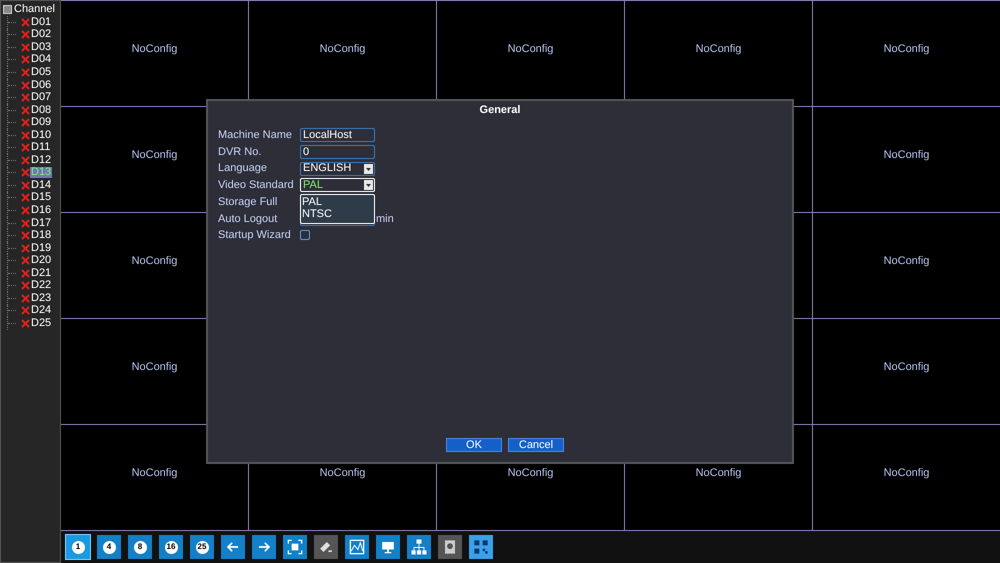 This screenshot has height=563, width=1000. I want to click on field-label: Storage Full, so click(248, 202).